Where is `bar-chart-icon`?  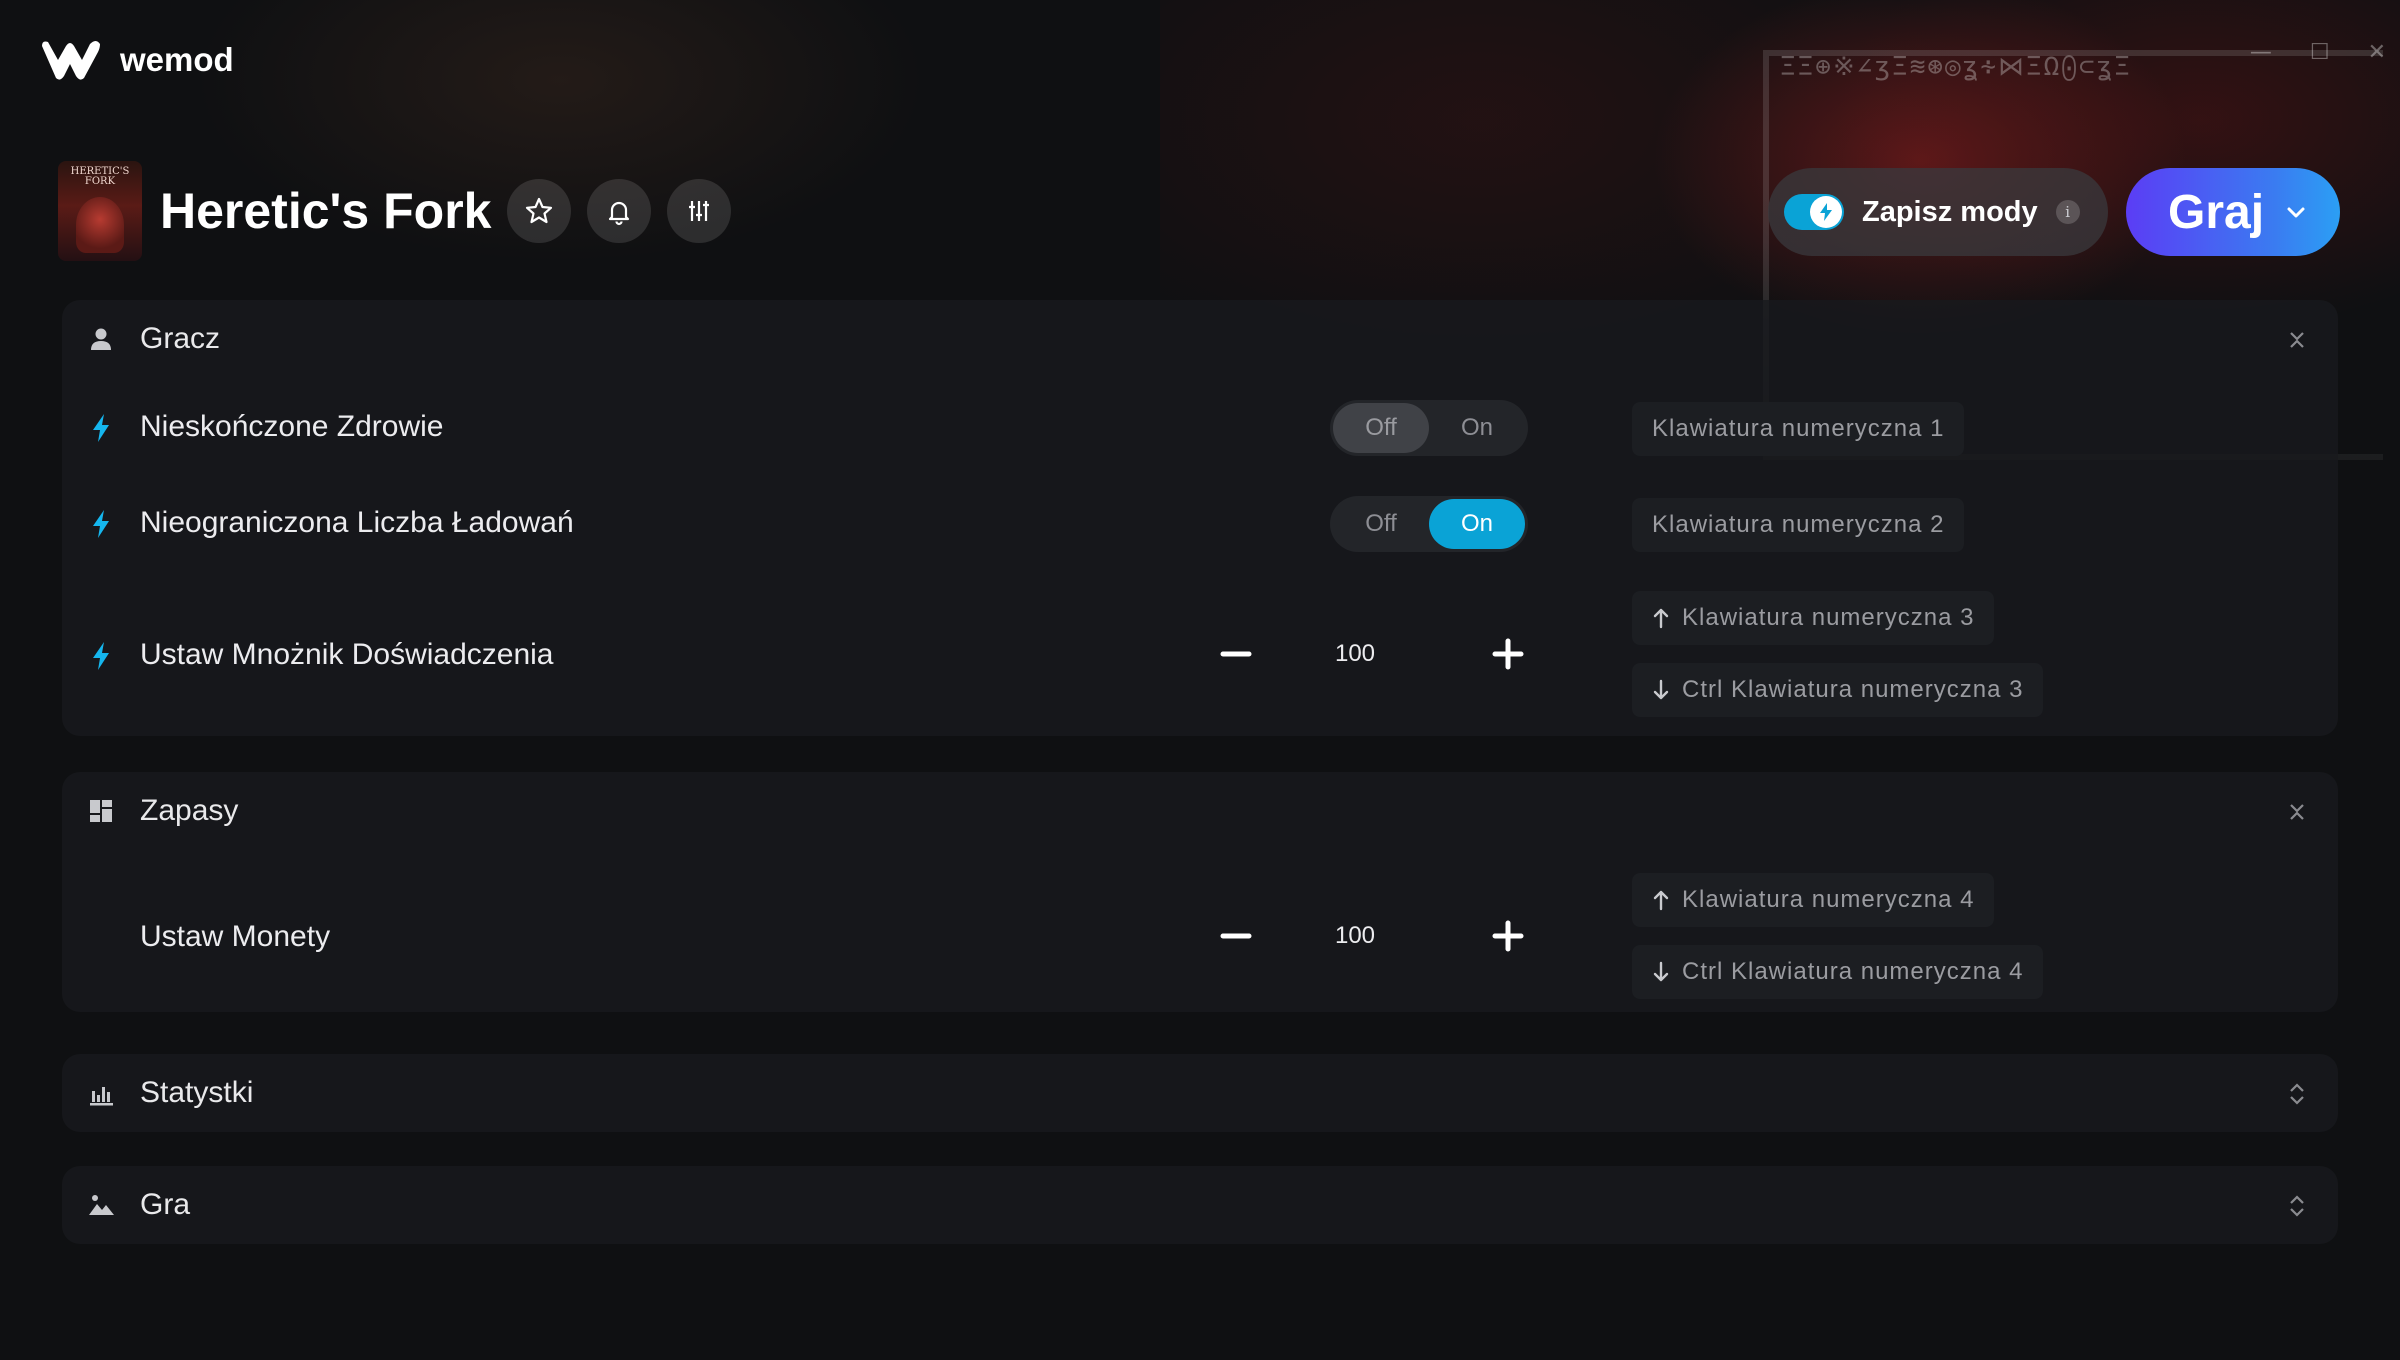
bar-chart-icon is located at coordinates (101, 1096).